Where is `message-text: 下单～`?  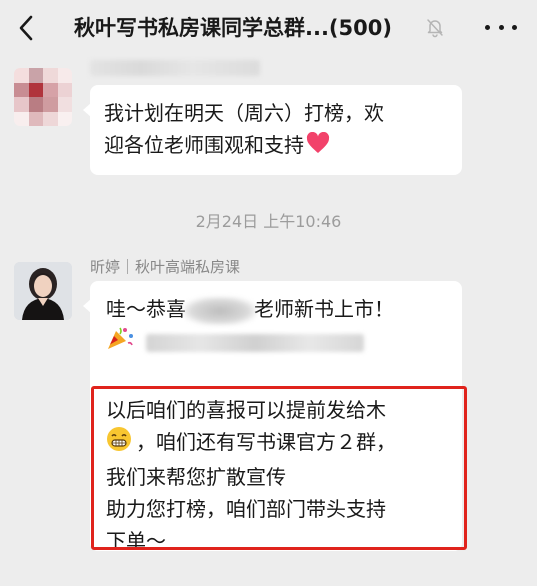
message-text: 下单～ is located at coordinates (136, 541).